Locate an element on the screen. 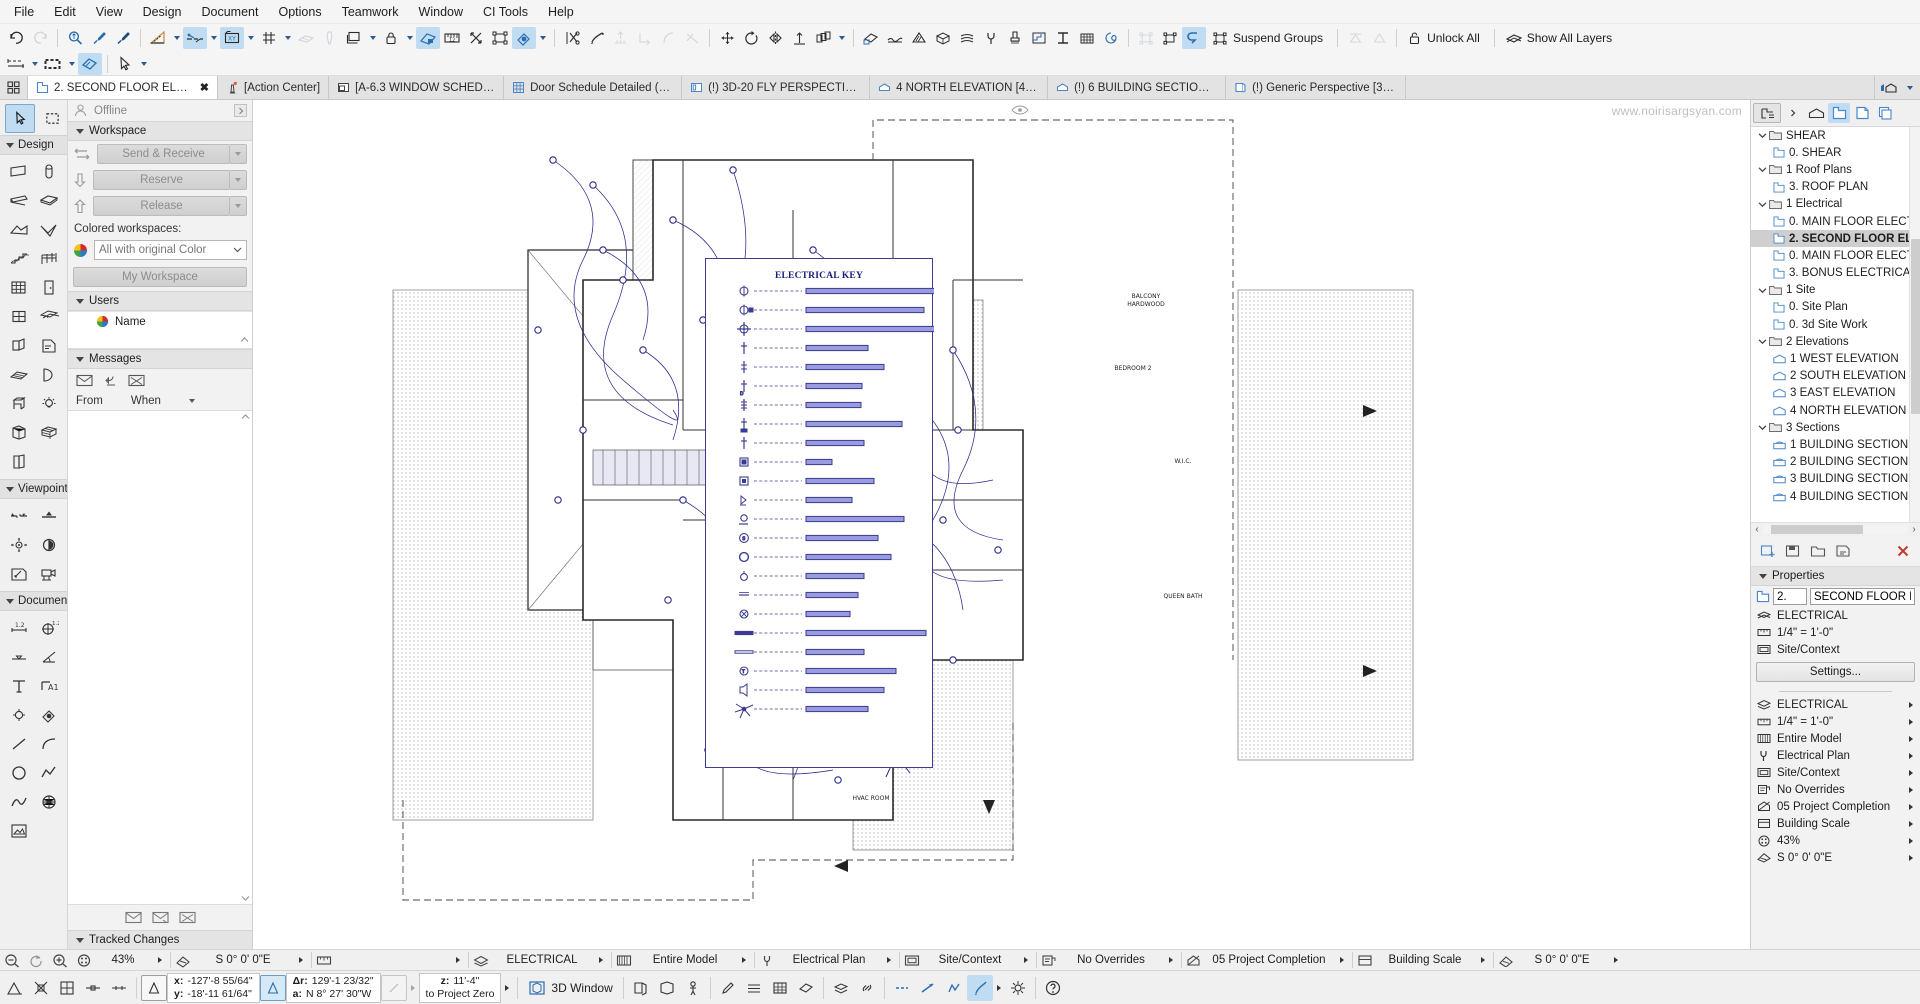 This screenshot has height=1004, width=1920. tri-top-icon is located at coordinates (1355, 38).